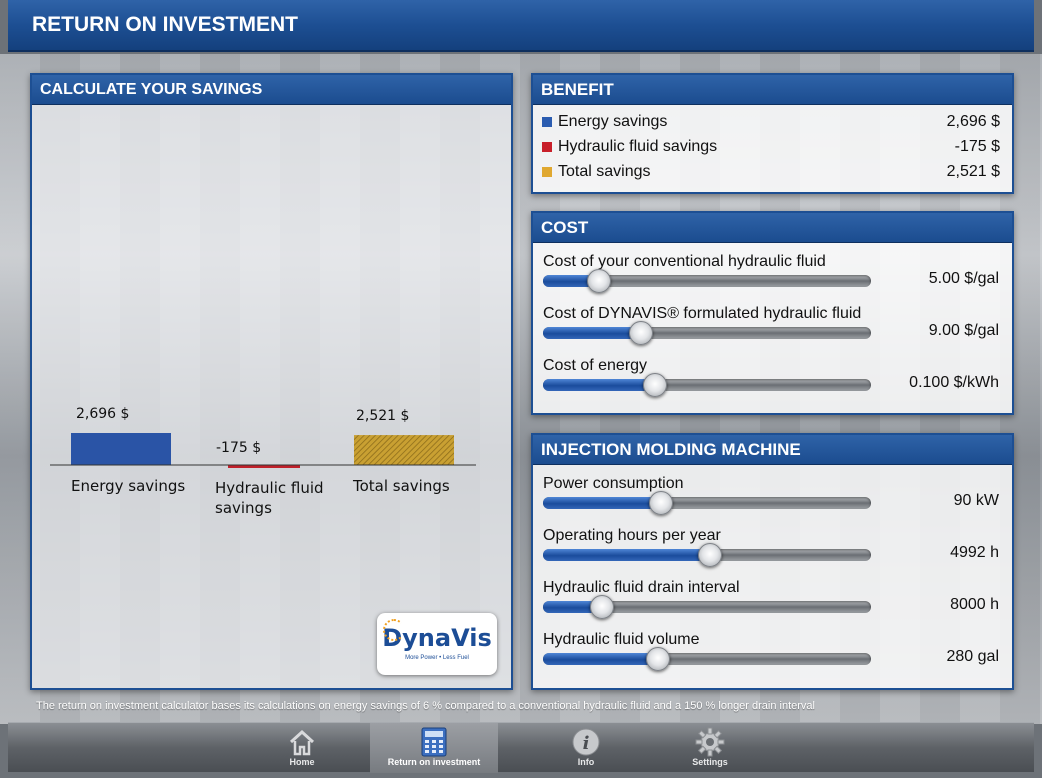 Image resolution: width=1042 pixels, height=778 pixels. Describe the element at coordinates (547, 172) in the screenshot. I see `total-legend-swatch` at that location.